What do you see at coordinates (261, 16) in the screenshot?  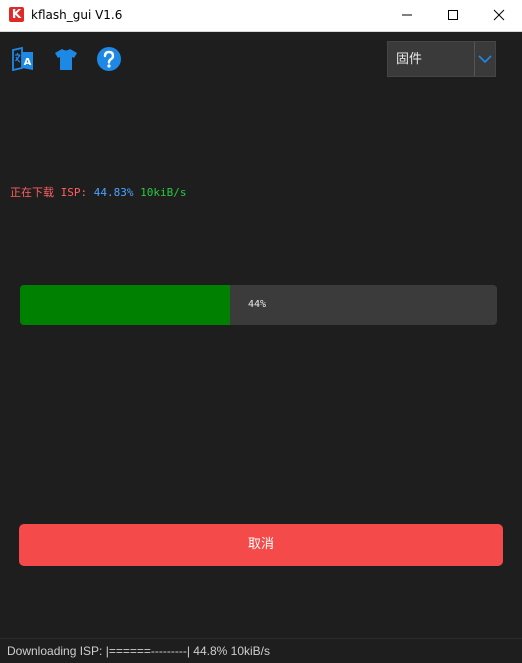 I see `title-bar: K kflash_gui V1.6` at bounding box center [261, 16].